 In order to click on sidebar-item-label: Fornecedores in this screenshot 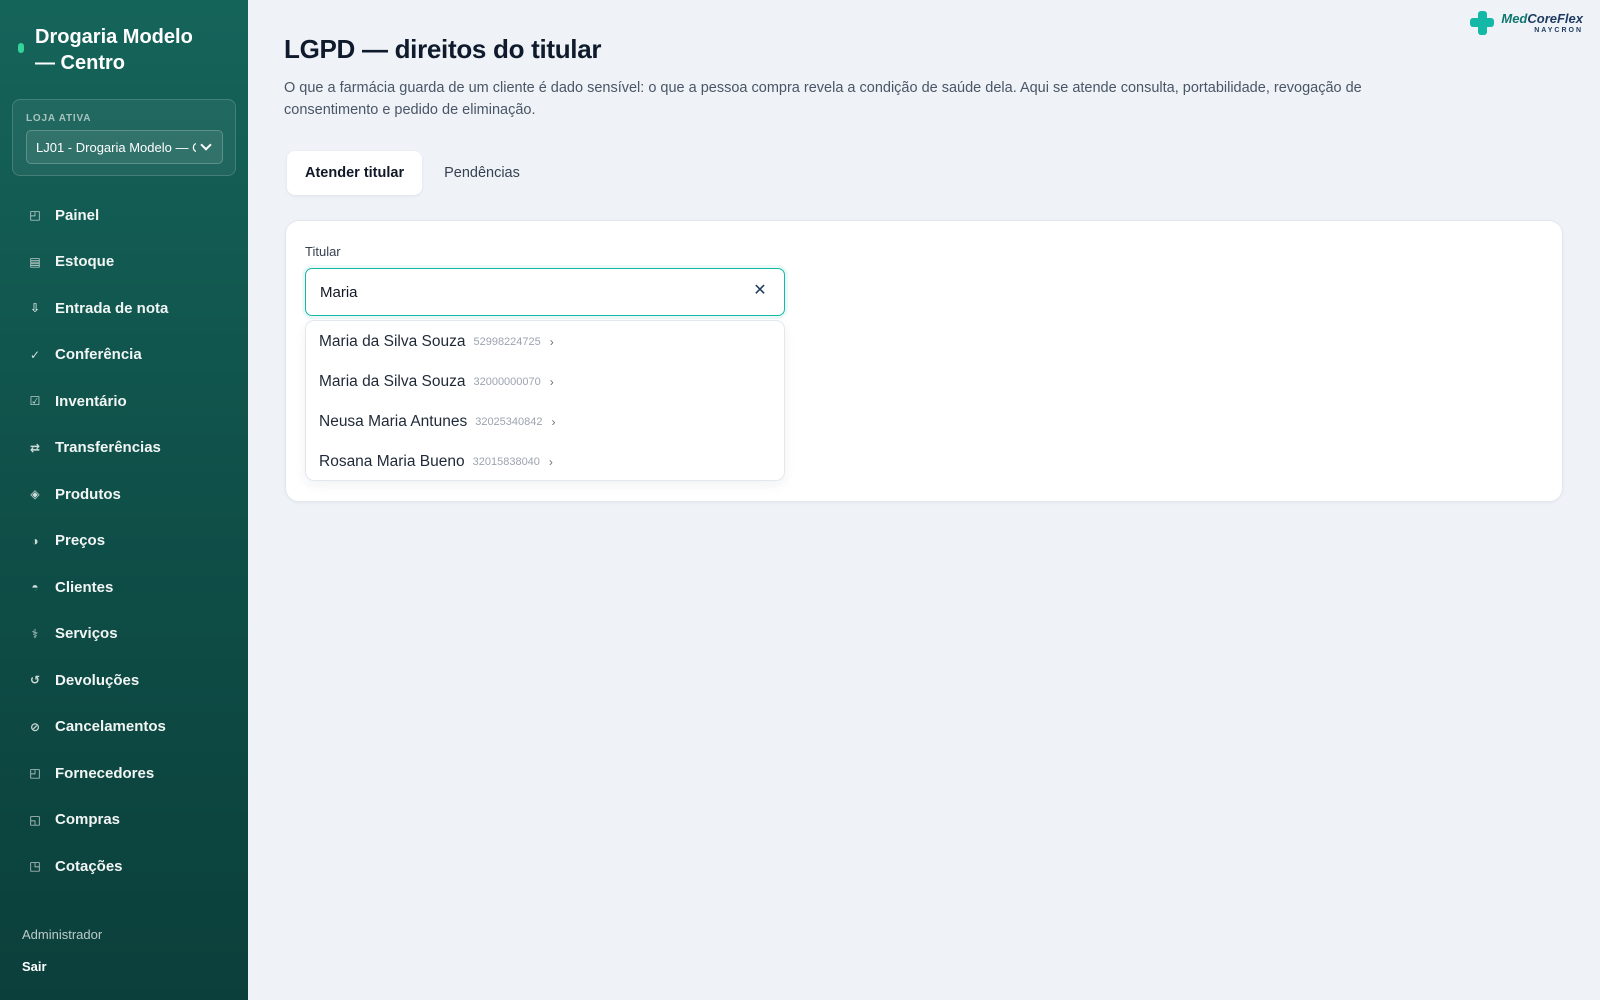, I will do `click(105, 773)`.